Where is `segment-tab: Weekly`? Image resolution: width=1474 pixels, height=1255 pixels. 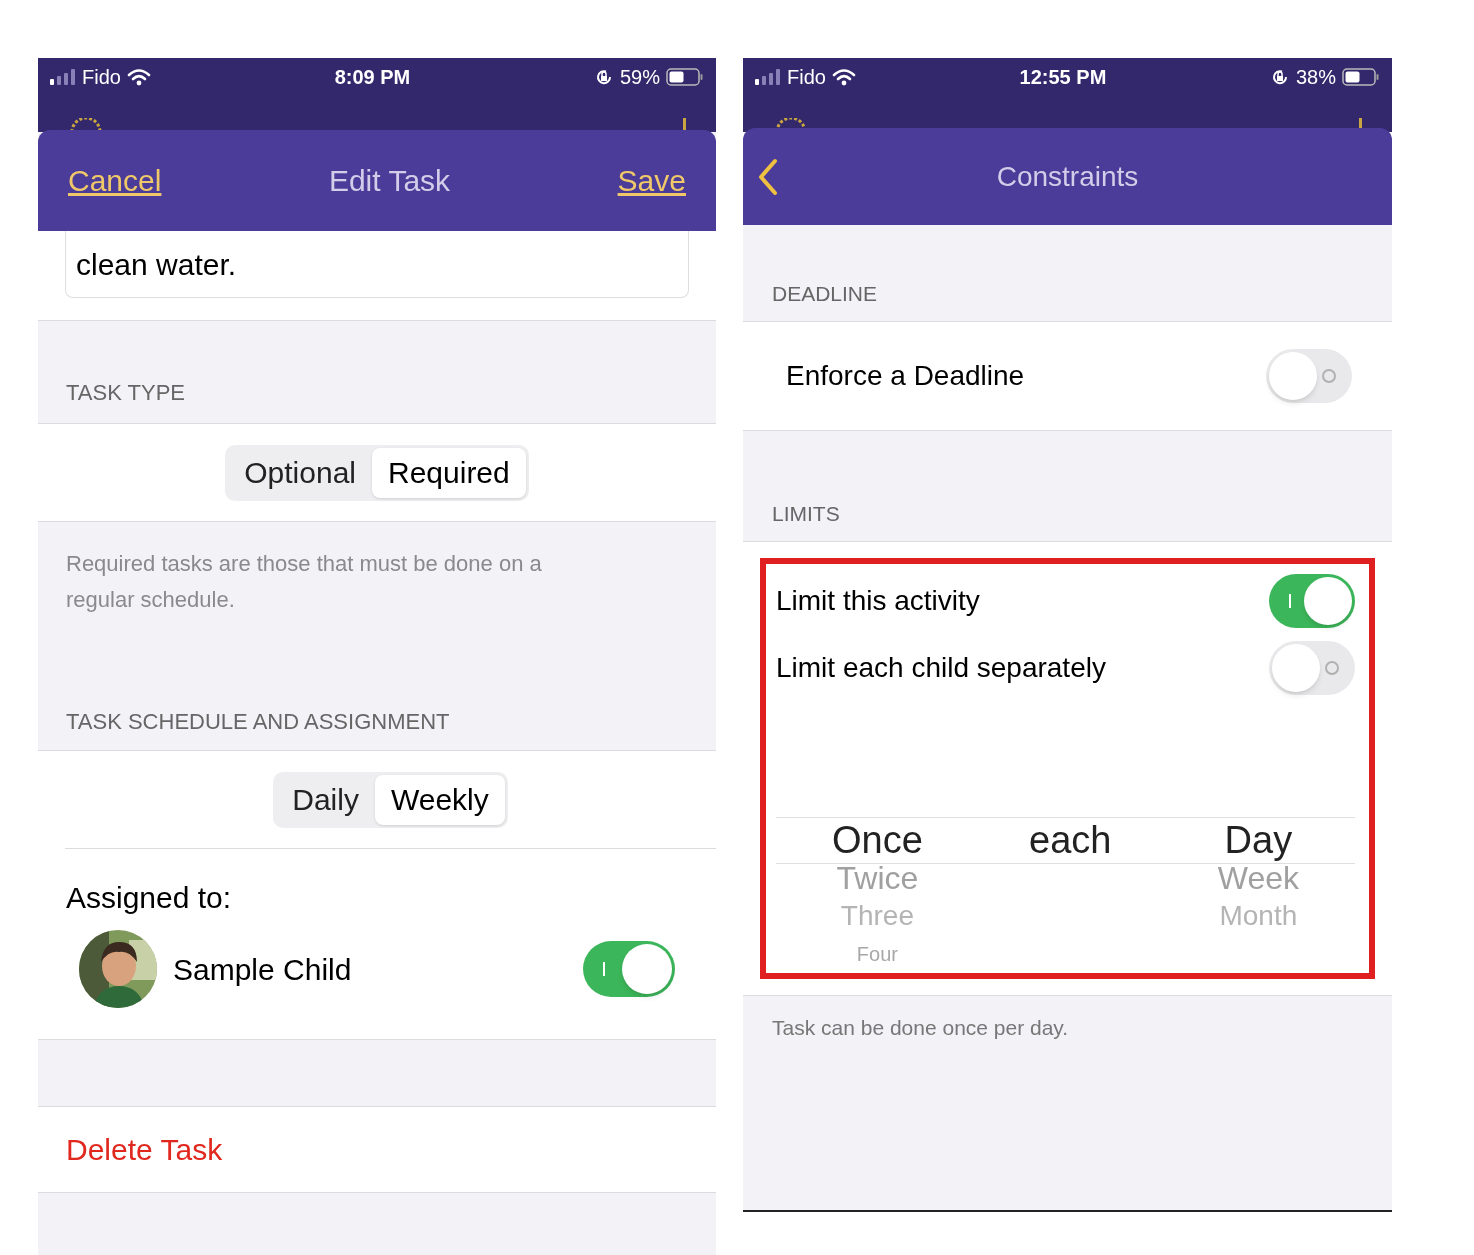
segment-tab: Weekly is located at coordinates (439, 799).